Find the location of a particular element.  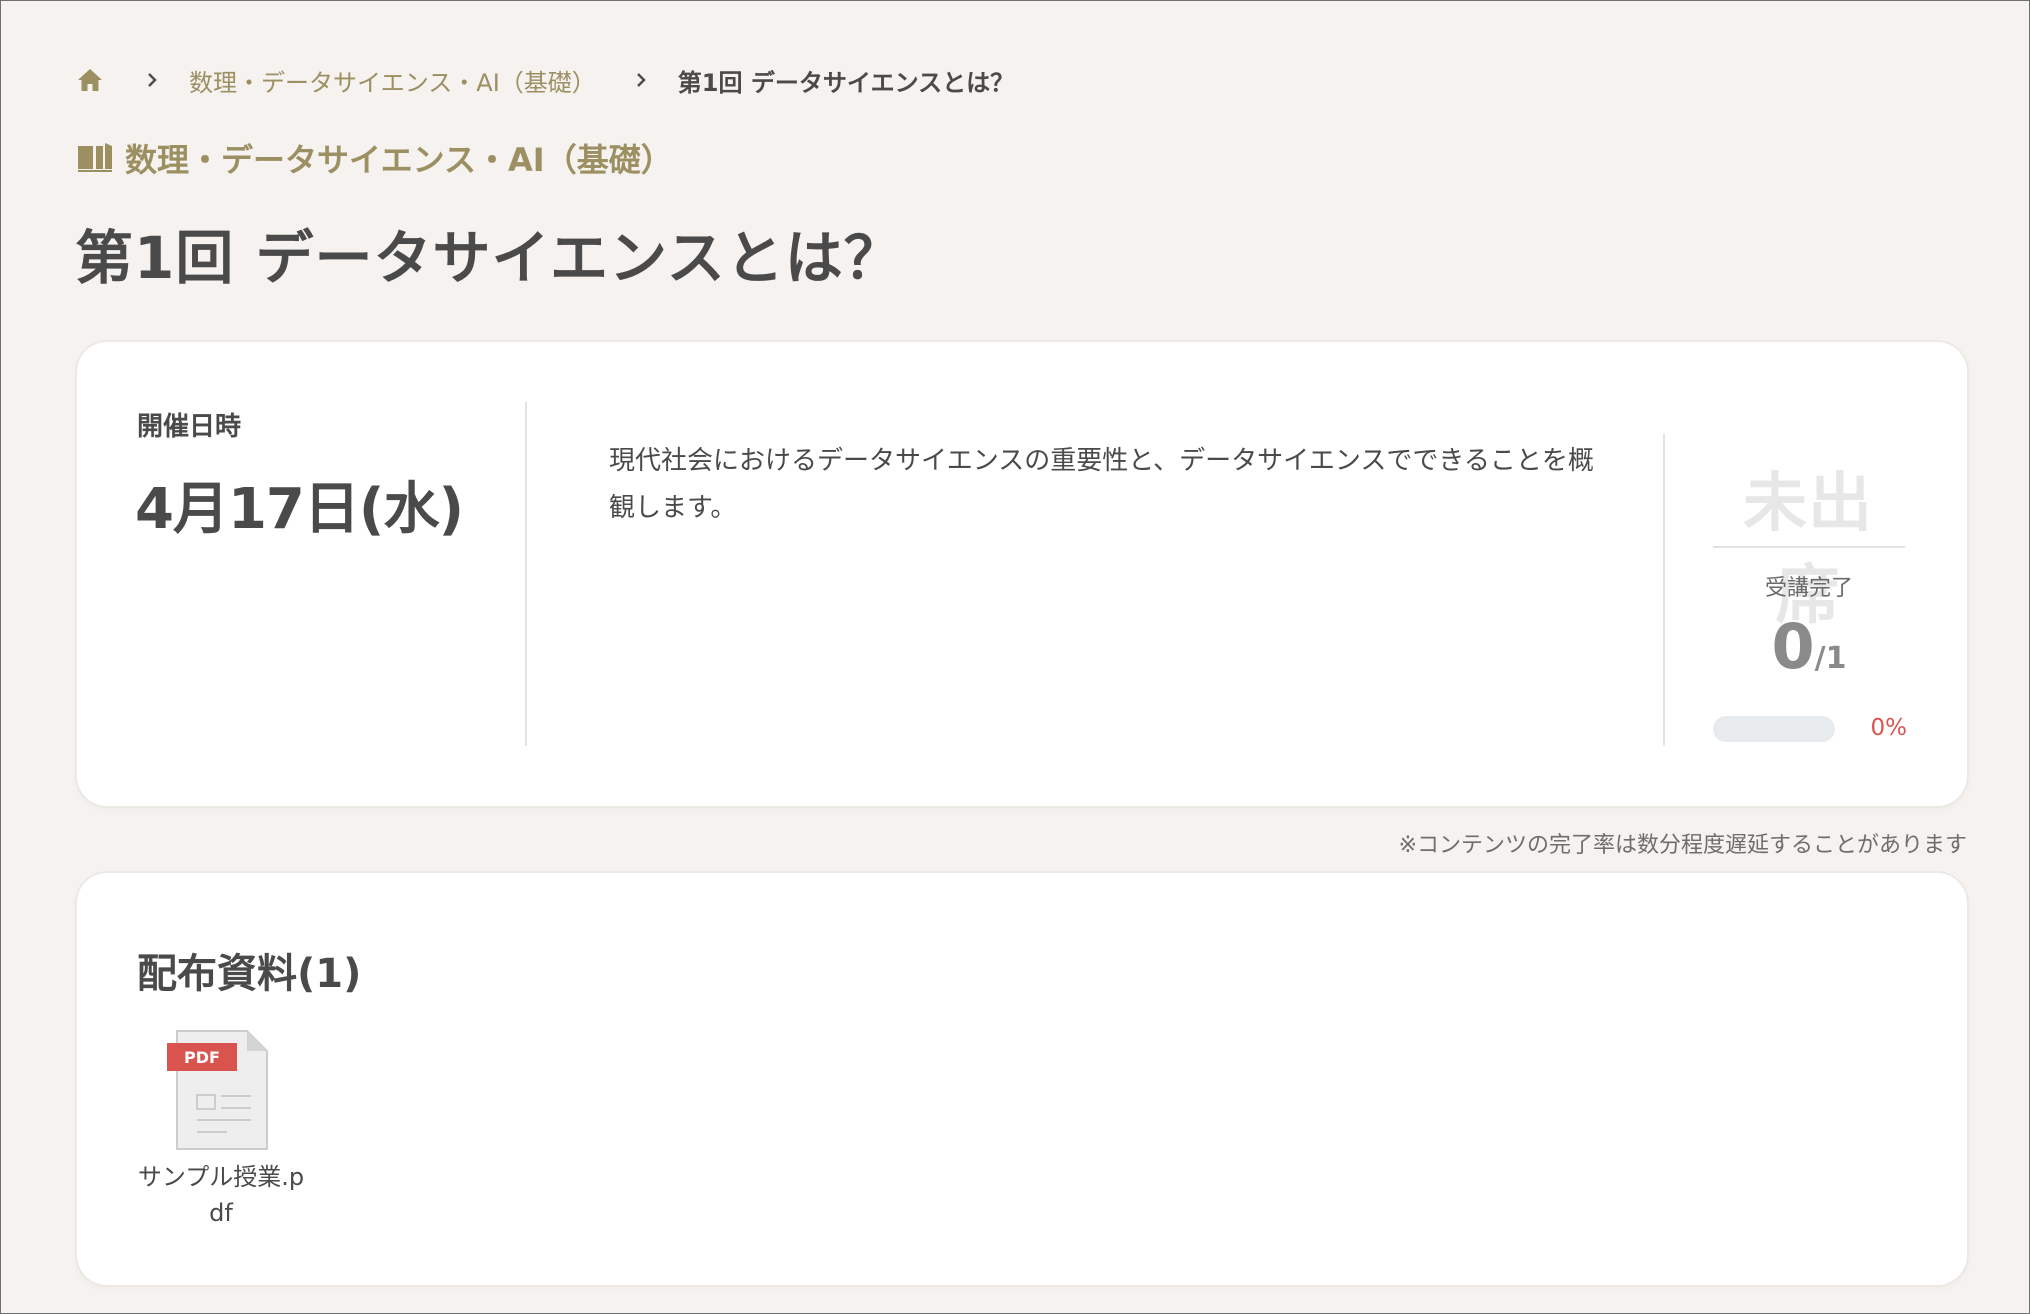

completion-progress-bar is located at coordinates (1774, 729).